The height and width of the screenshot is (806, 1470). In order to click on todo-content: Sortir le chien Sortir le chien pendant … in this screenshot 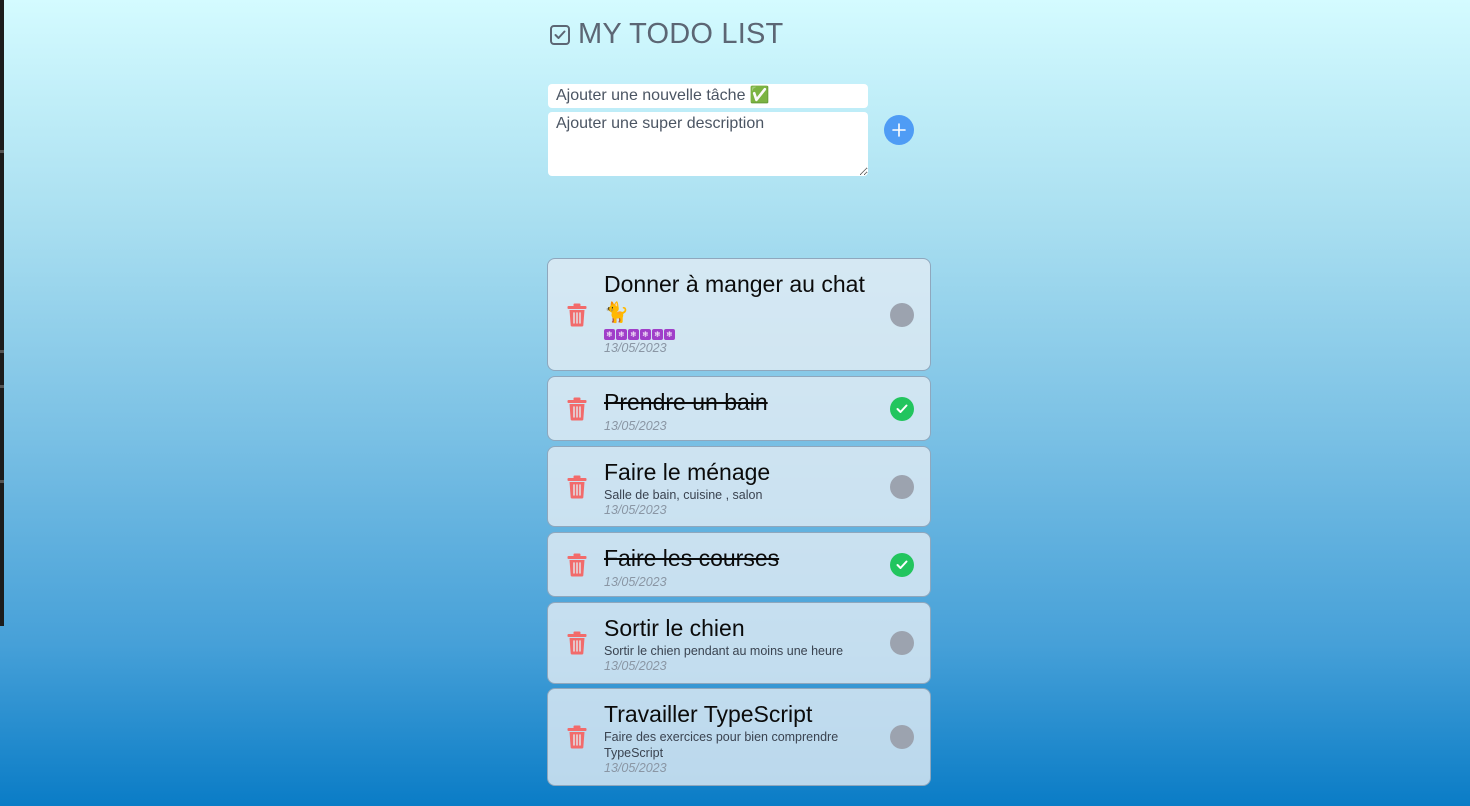, I will do `click(739, 643)`.